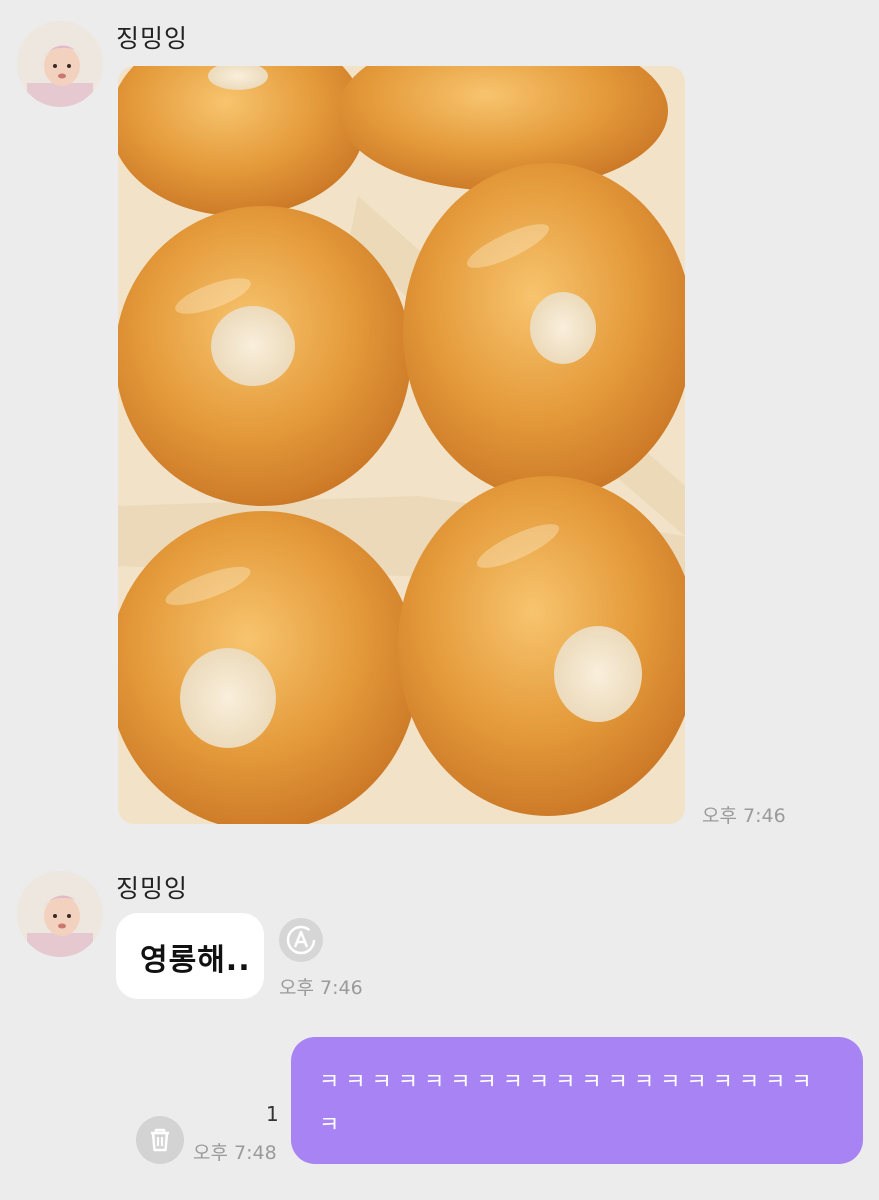 The image size is (879, 1200). I want to click on message-timestamp: 오후 7:48, so click(235, 1153).